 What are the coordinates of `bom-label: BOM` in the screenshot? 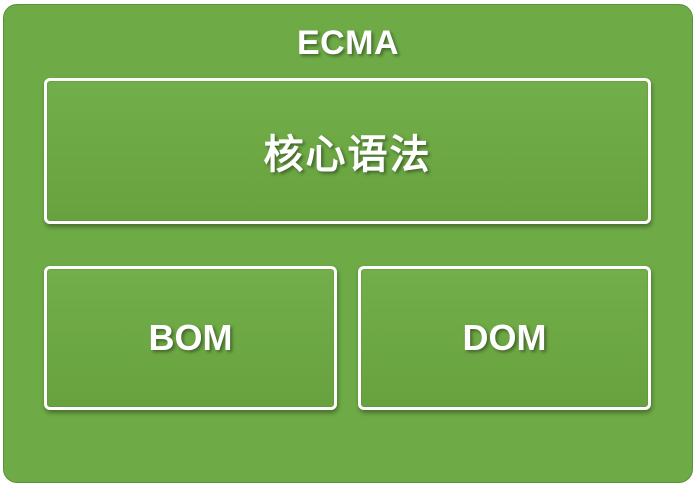 It's located at (190, 337).